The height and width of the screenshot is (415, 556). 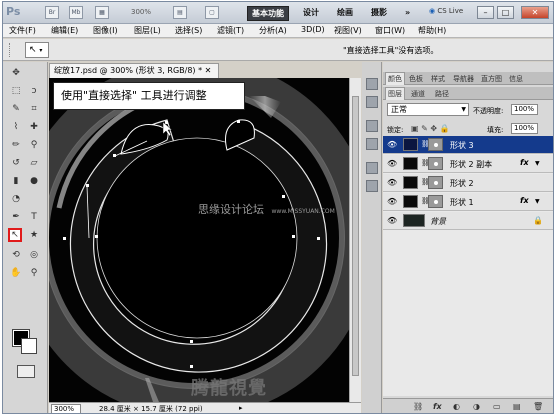 I want to click on clone-stamp-tool-icon: ⚲, so click(x=34, y=145).